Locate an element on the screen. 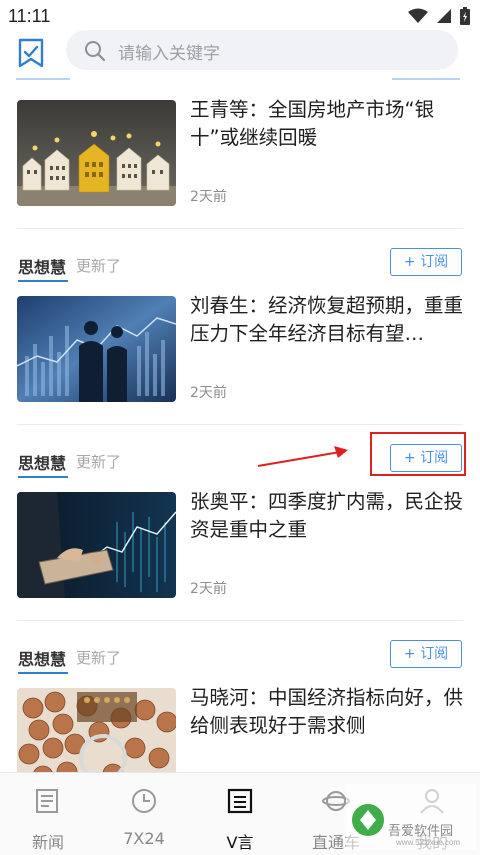  top-bar: 请输入关键字 is located at coordinates (240, 55).